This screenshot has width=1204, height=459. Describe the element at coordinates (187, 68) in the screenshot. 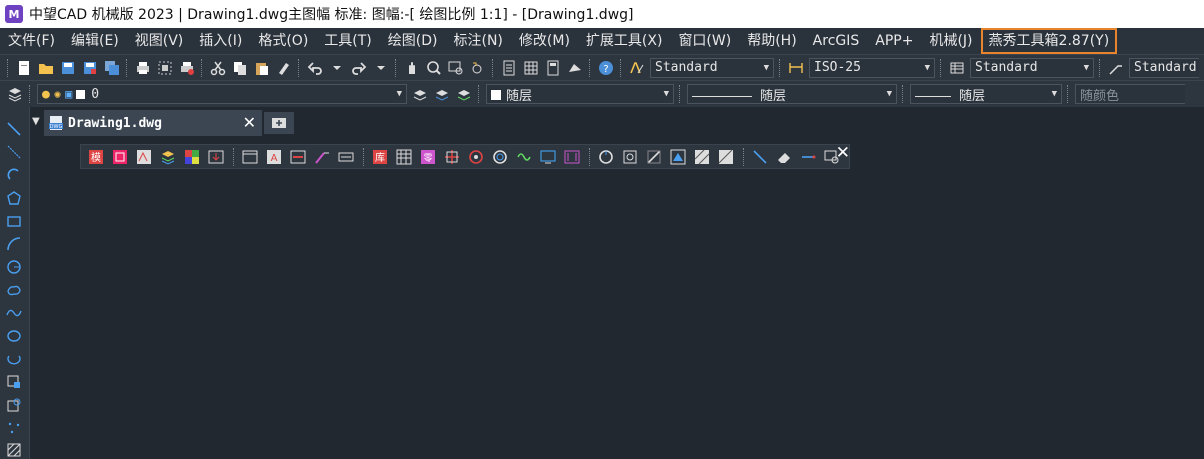

I see `publish-icon` at that location.